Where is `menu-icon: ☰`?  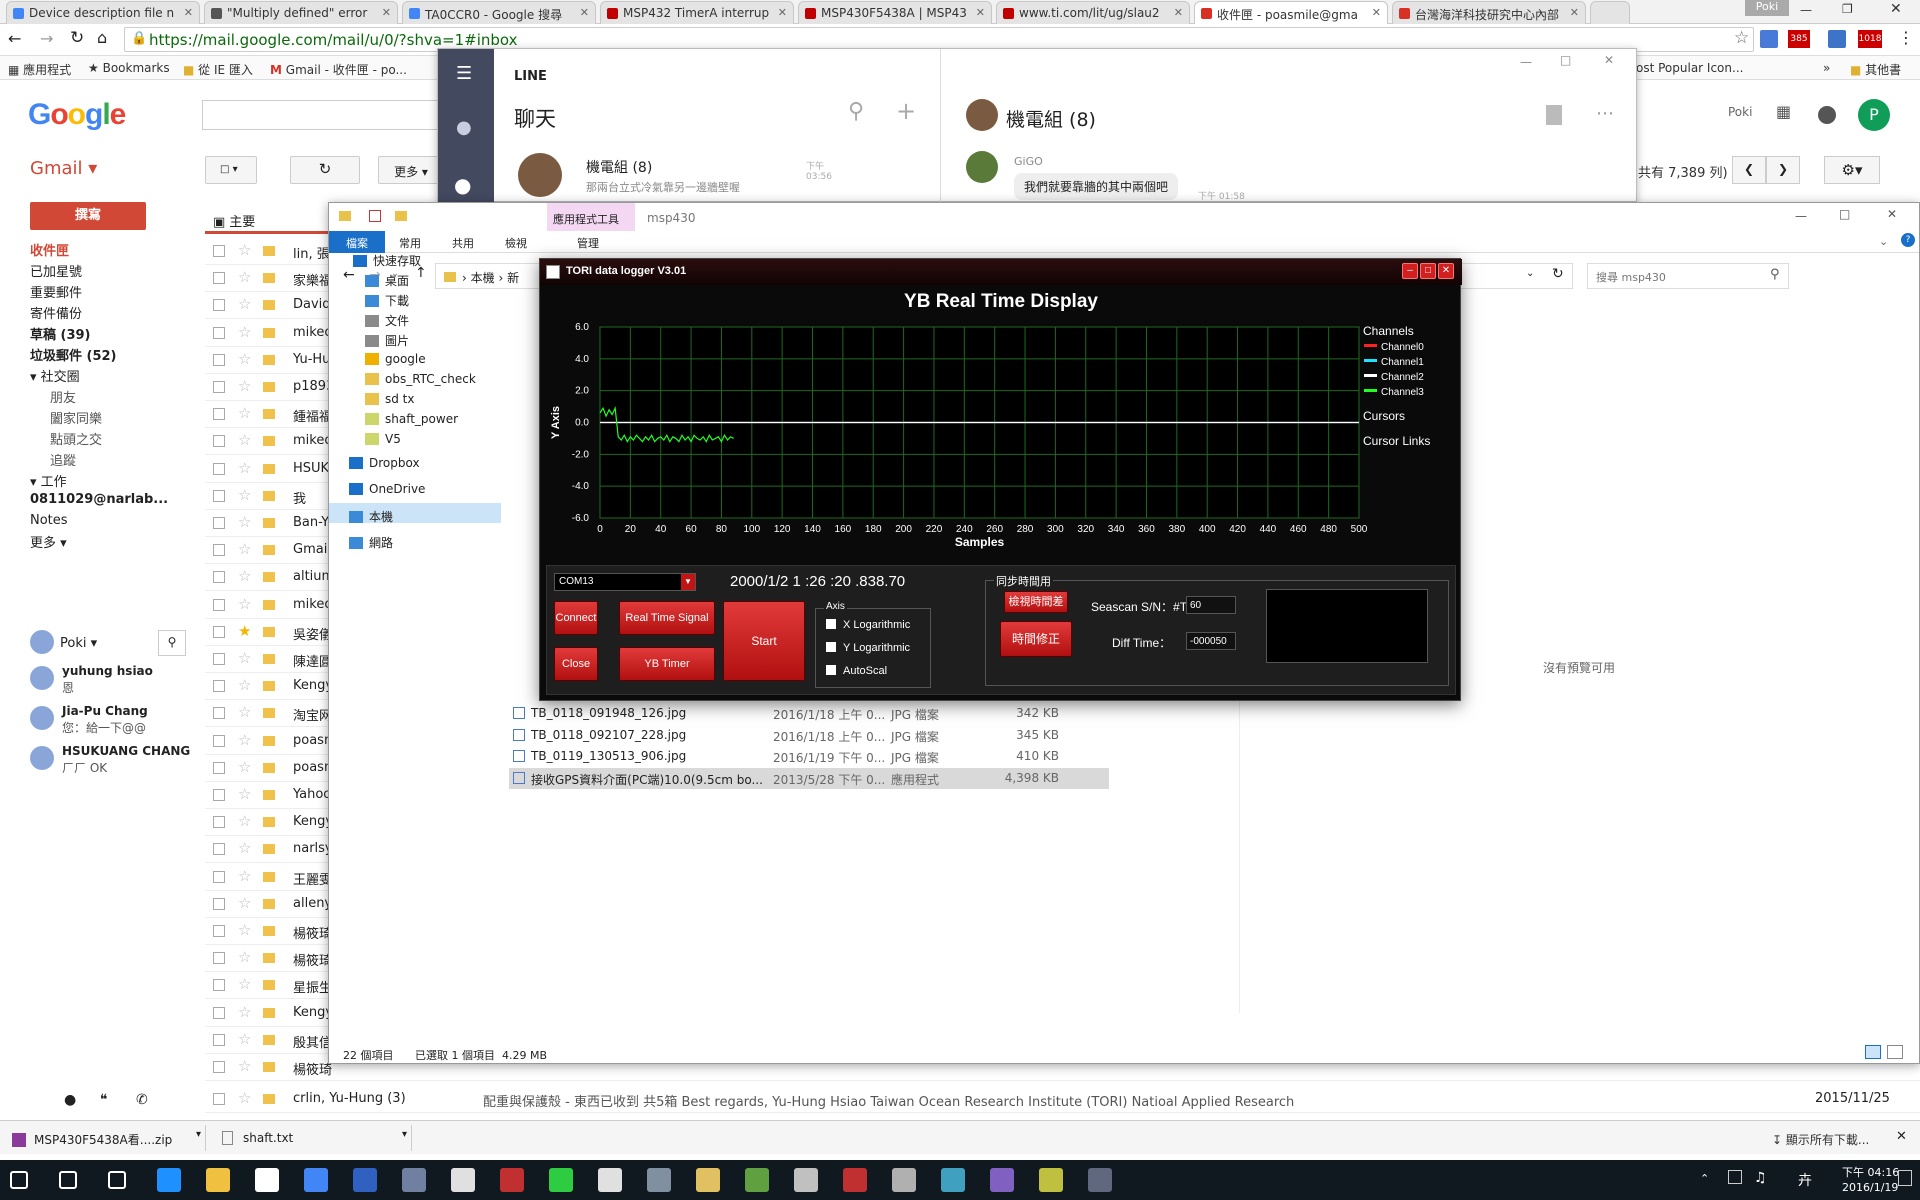
menu-icon: ☰ is located at coordinates (464, 73).